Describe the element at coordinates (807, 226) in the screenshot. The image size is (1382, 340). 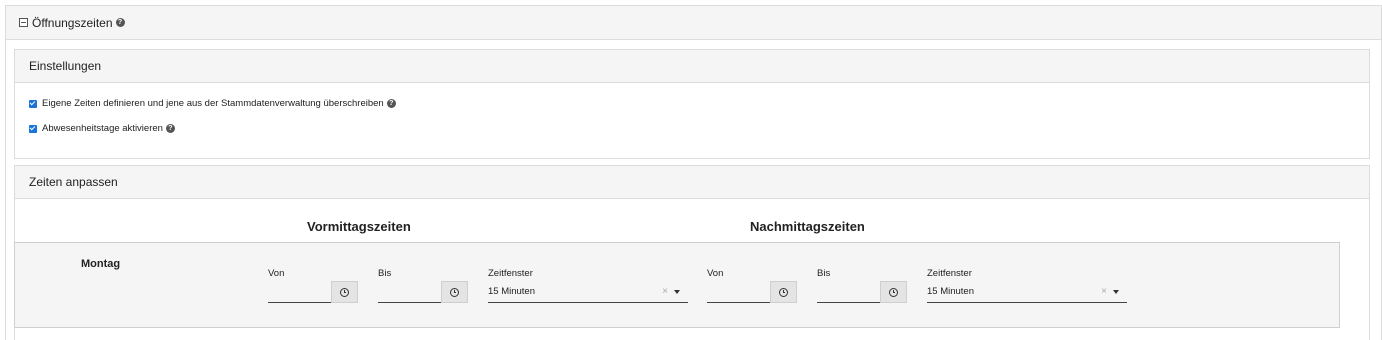
I see `afternoon-title: Nachmittagszeiten` at that location.